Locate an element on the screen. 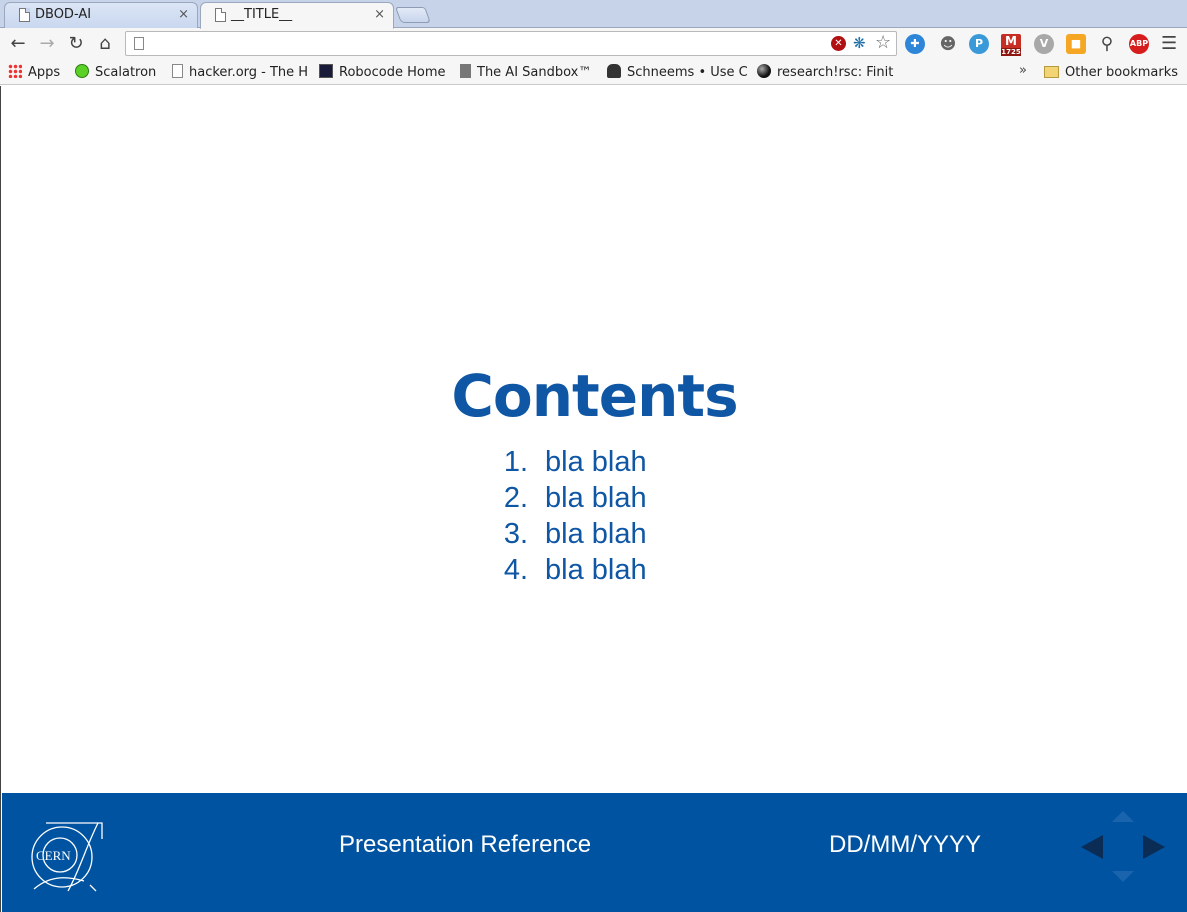 This screenshot has width=1187, height=912. menu-icon: ☰ is located at coordinates (1169, 43).